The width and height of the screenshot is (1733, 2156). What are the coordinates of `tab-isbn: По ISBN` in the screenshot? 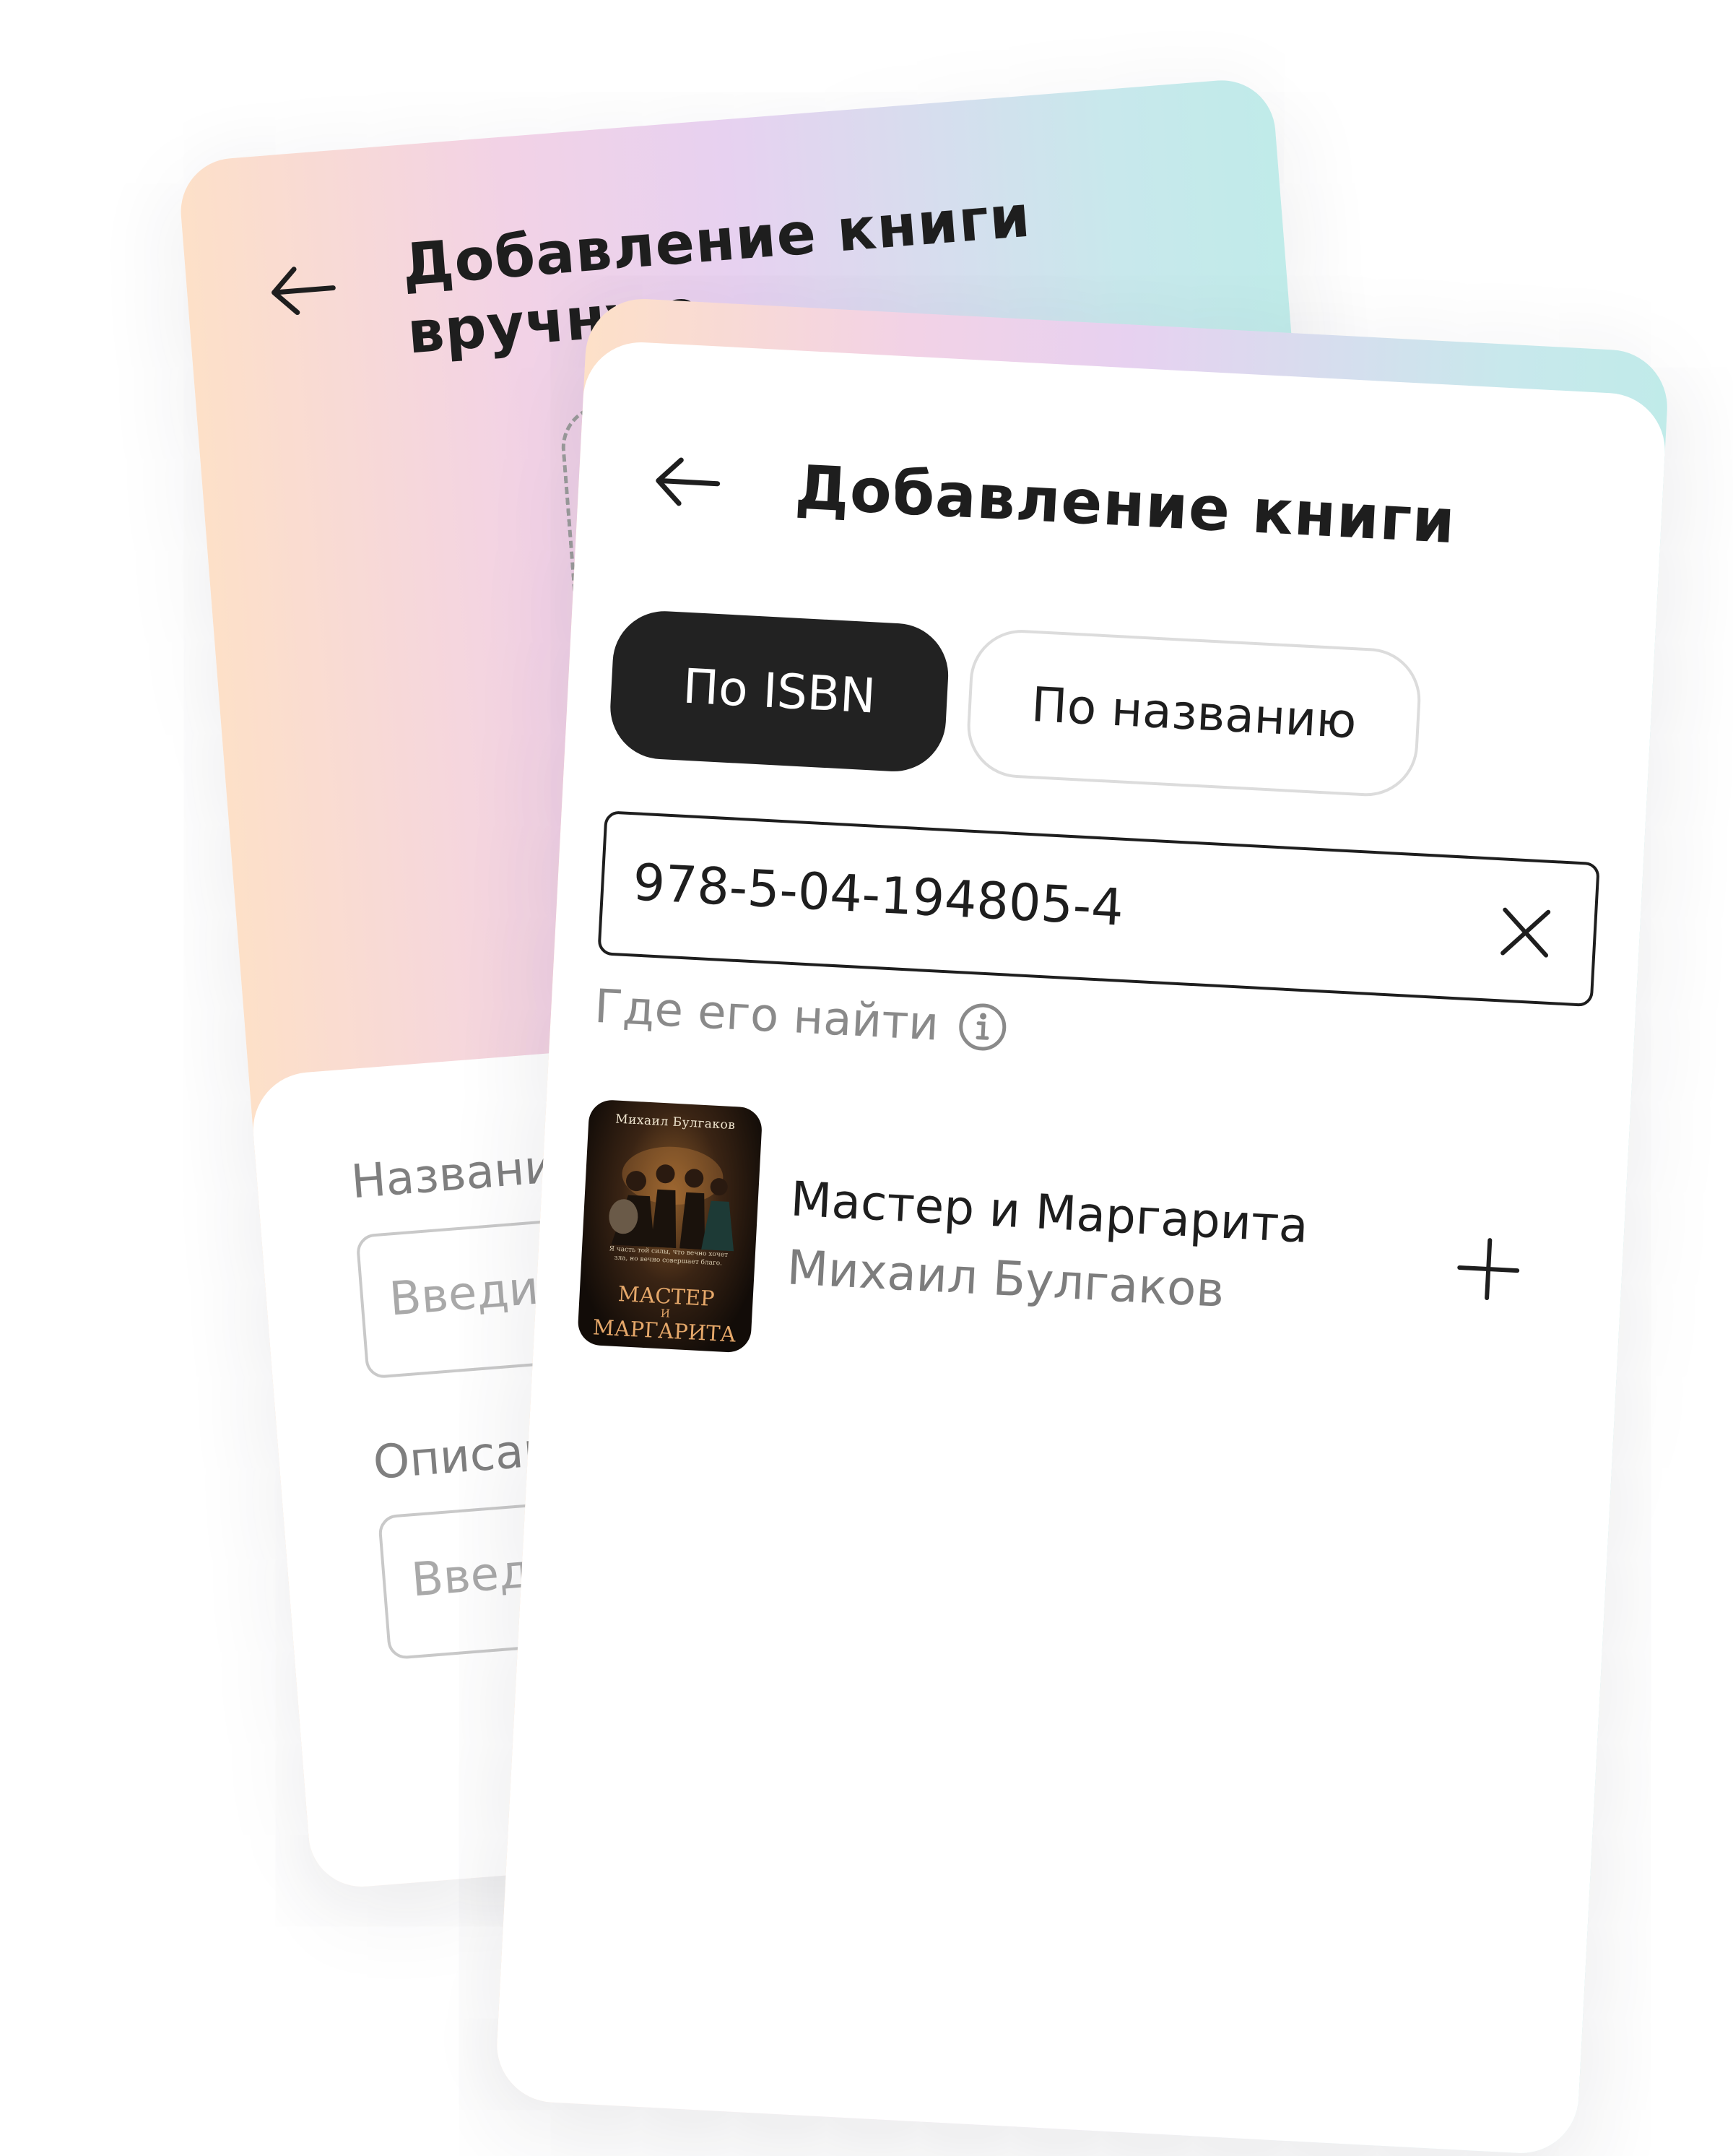 It's located at (779, 691).